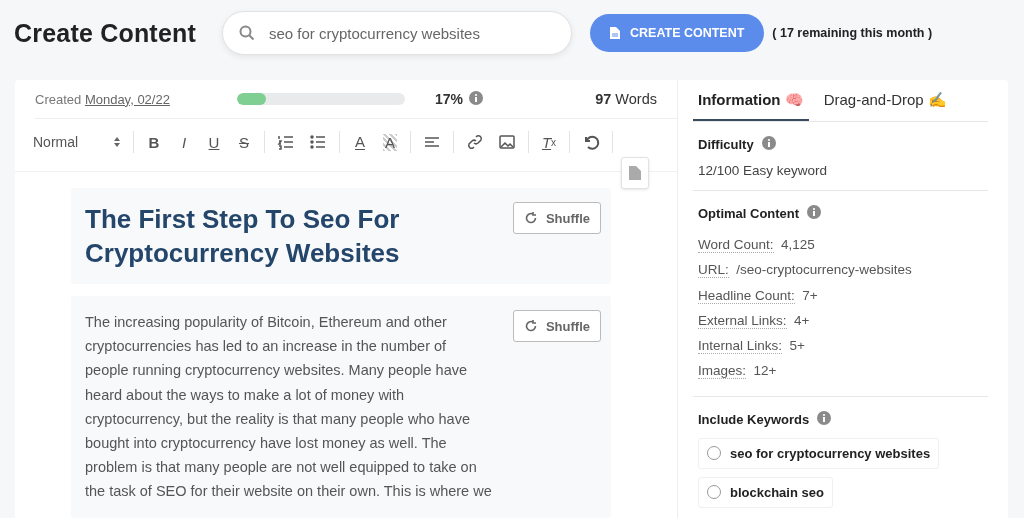  I want to click on sort-arrows-icon, so click(117, 142).